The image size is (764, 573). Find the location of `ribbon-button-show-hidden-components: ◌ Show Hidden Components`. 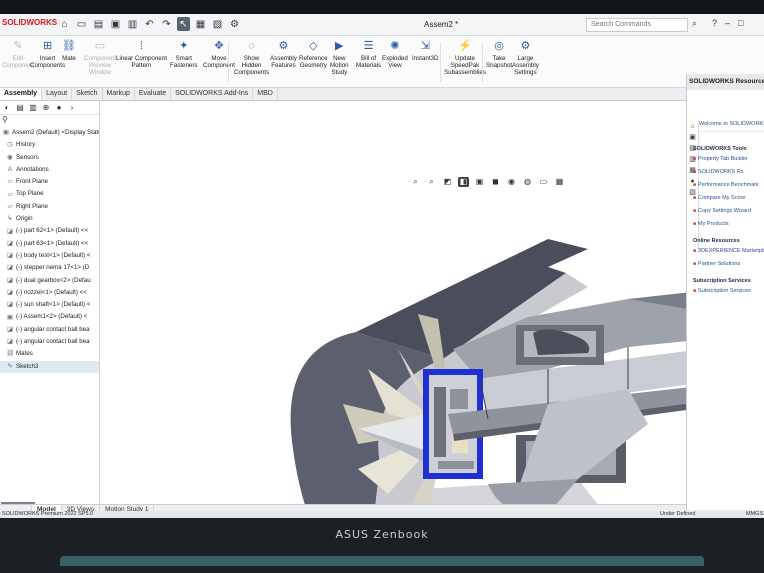

ribbon-button-show-hidden-components: ◌ Show Hidden Components is located at coordinates (251, 57).